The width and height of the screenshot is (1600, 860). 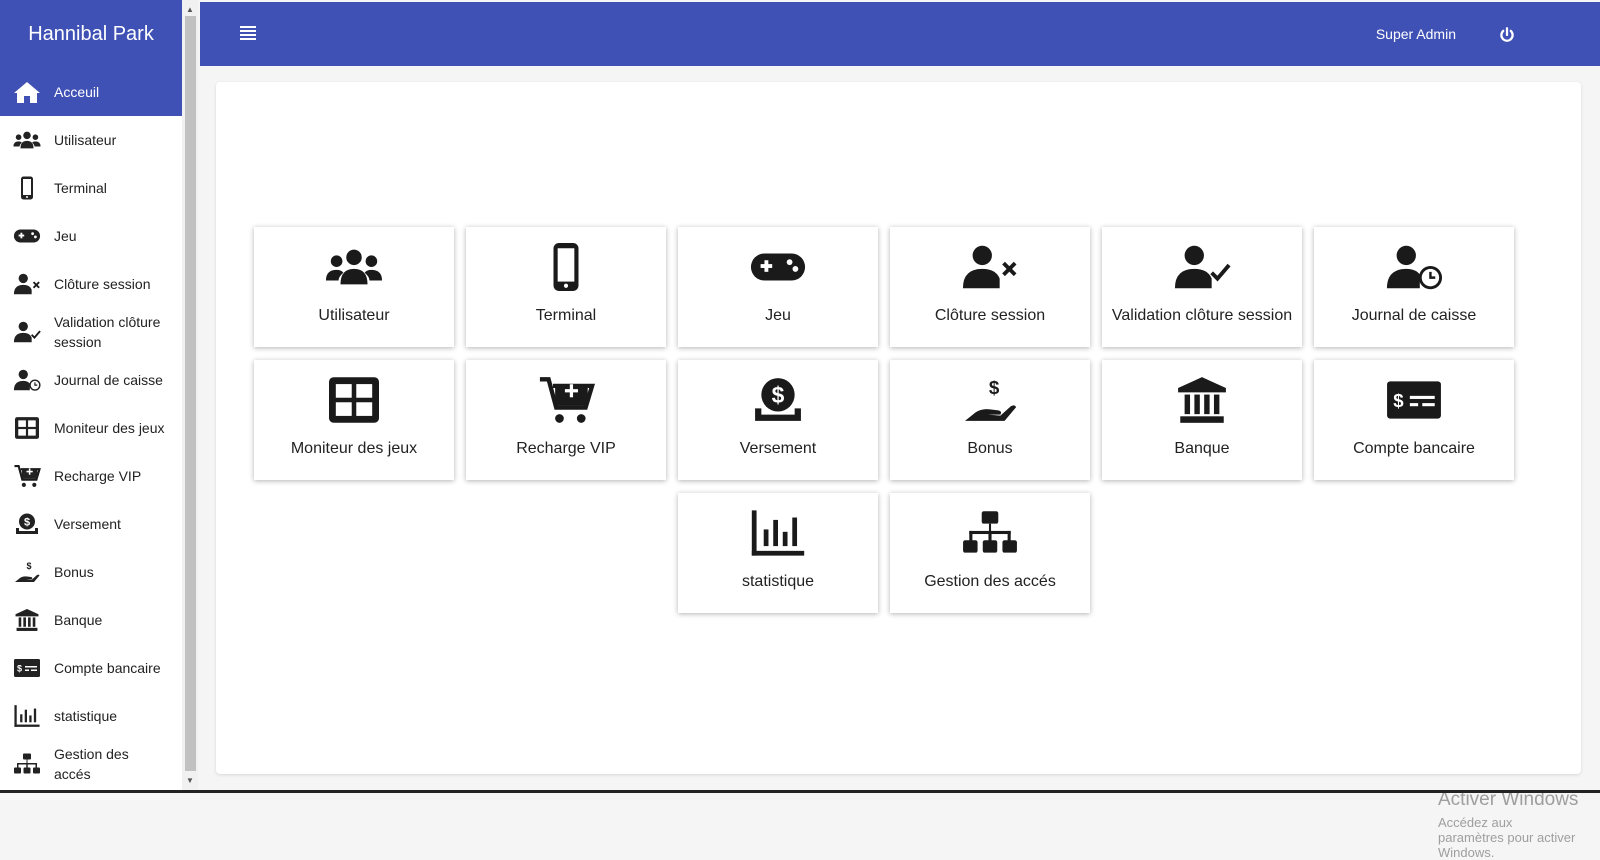 I want to click on sidebar-item-terminal: Terminal, so click(x=91, y=188).